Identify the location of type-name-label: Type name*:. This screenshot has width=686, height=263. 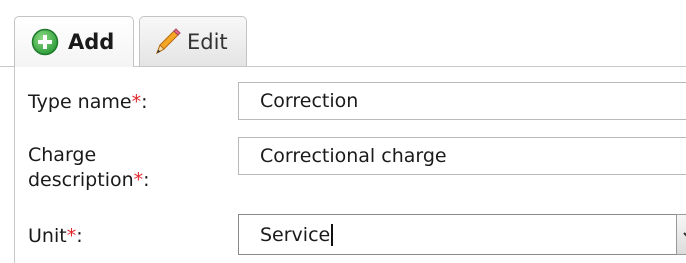
(87, 102).